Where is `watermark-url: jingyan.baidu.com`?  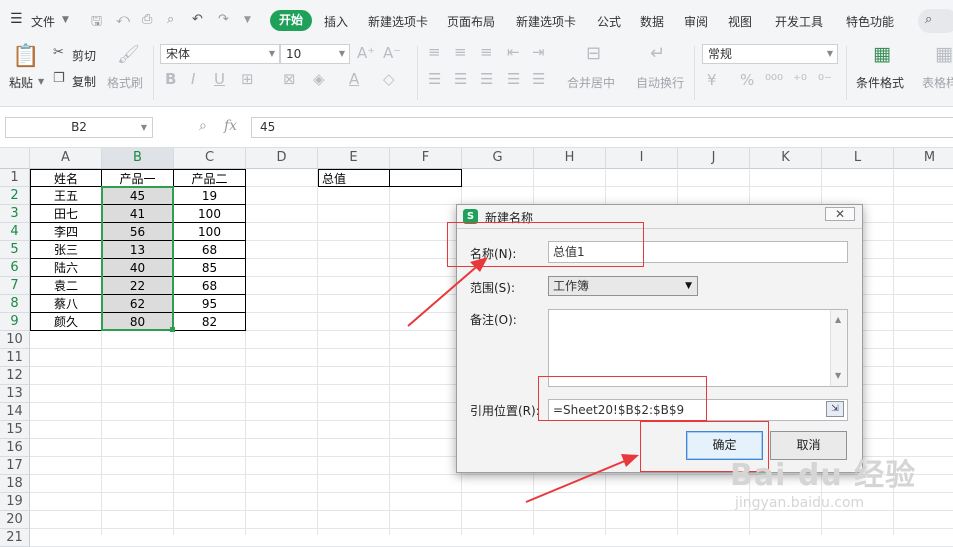 watermark-url: jingyan.baidu.com is located at coordinates (800, 503).